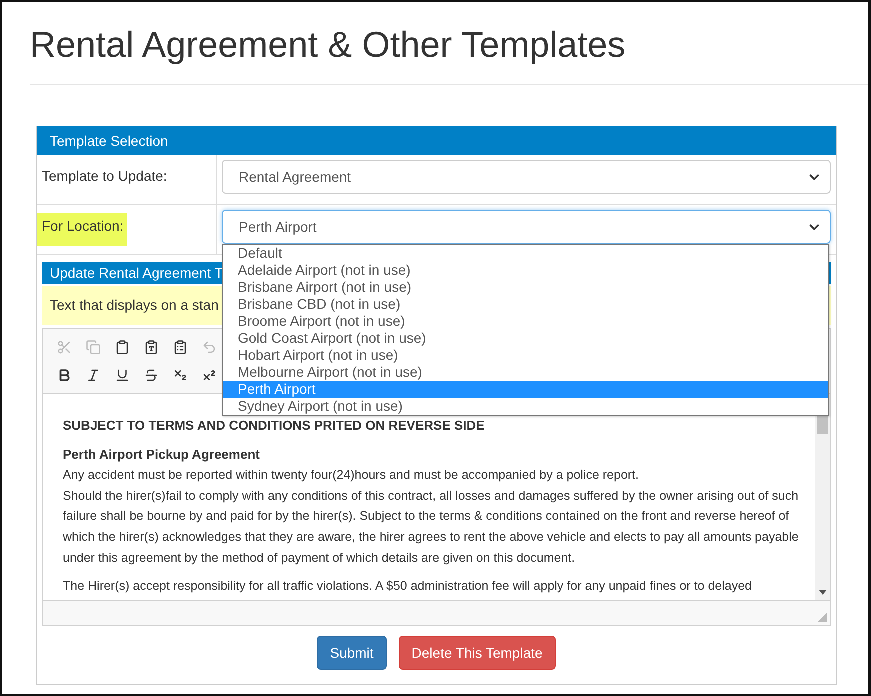 The width and height of the screenshot is (871, 696). I want to click on document-heading: SUBJECT TO TERMS AND CONDITIONS PRITED ON REVERSE SIDE, so click(274, 426).